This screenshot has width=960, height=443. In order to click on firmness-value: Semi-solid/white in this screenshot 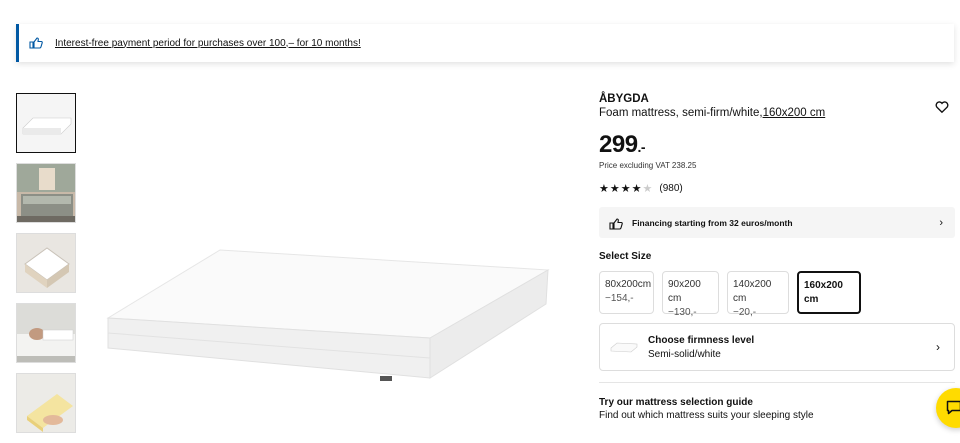, I will do `click(684, 354)`.